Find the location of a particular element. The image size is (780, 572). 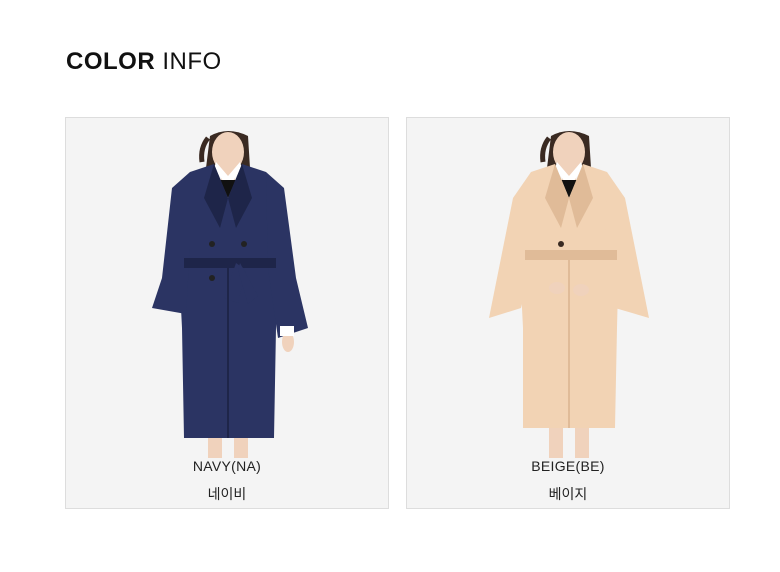

color-name-korean: 베이지 is located at coordinates (568, 495).